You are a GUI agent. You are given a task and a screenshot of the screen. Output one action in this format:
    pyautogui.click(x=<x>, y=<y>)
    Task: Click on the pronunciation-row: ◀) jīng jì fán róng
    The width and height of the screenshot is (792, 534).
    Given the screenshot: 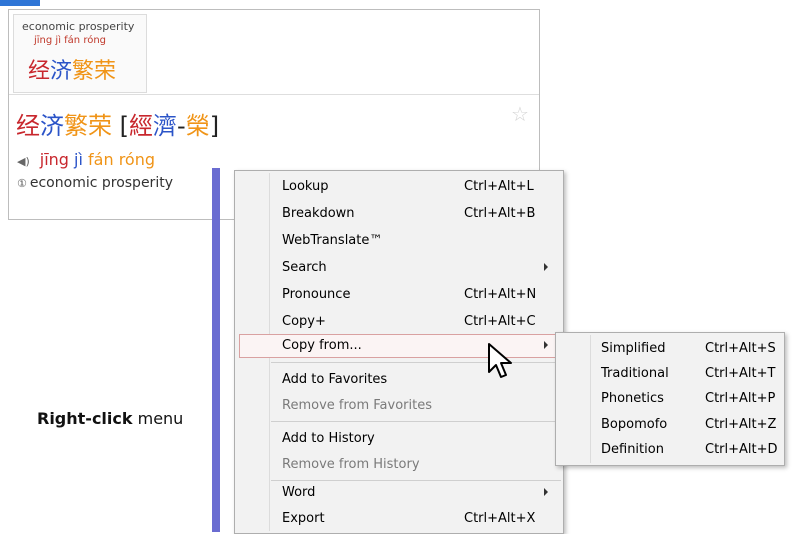 What is the action you would take?
    pyautogui.click(x=86, y=159)
    